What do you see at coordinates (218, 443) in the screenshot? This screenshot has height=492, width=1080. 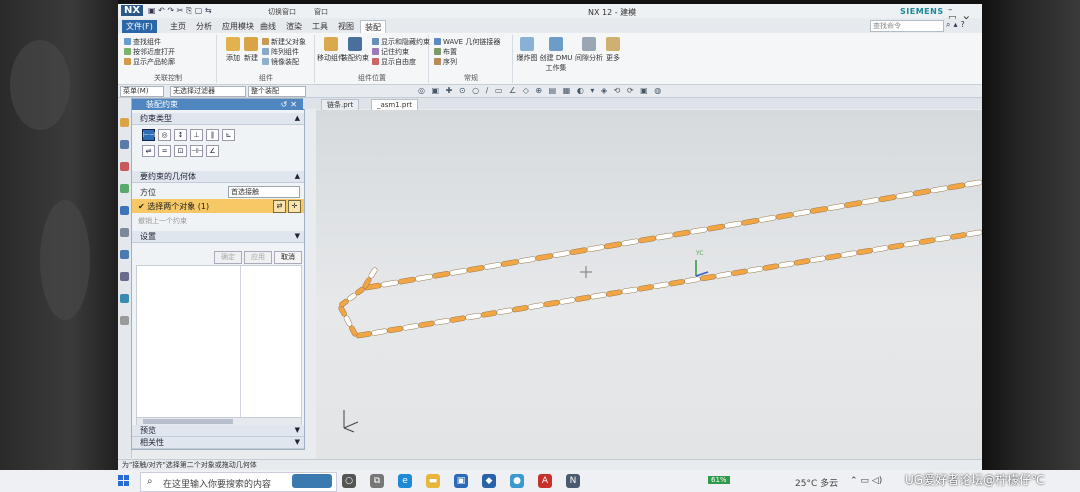 I see `section-relations: 相关性 ▼` at bounding box center [218, 443].